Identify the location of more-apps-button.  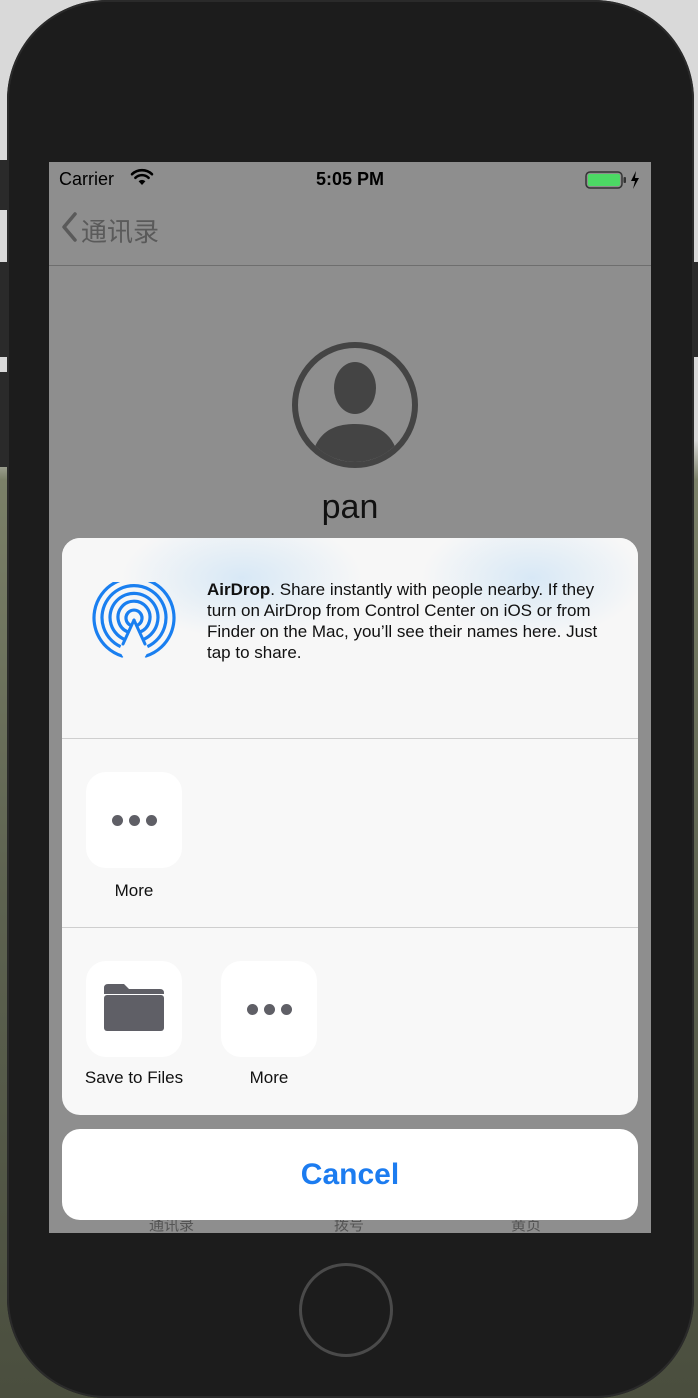
(134, 820).